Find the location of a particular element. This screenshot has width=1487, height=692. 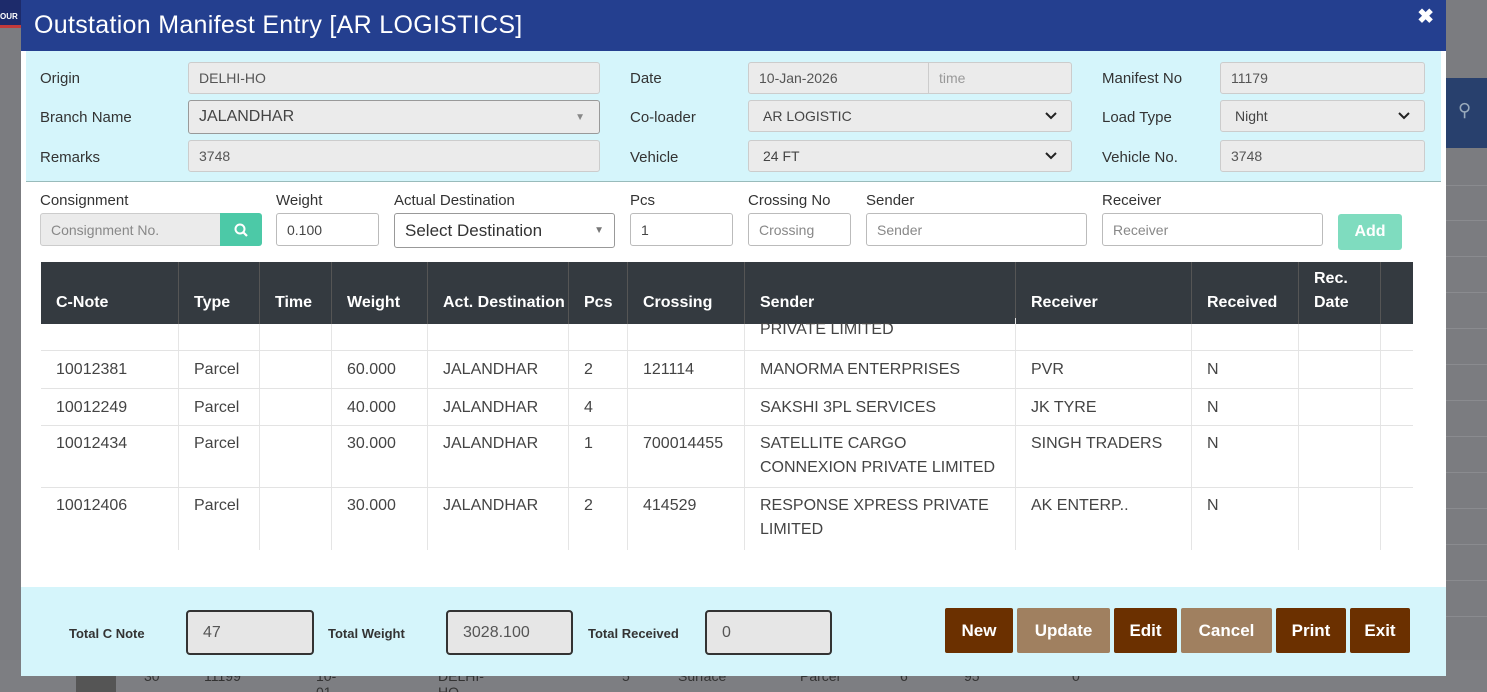

exit-button: Exit is located at coordinates (1380, 630).